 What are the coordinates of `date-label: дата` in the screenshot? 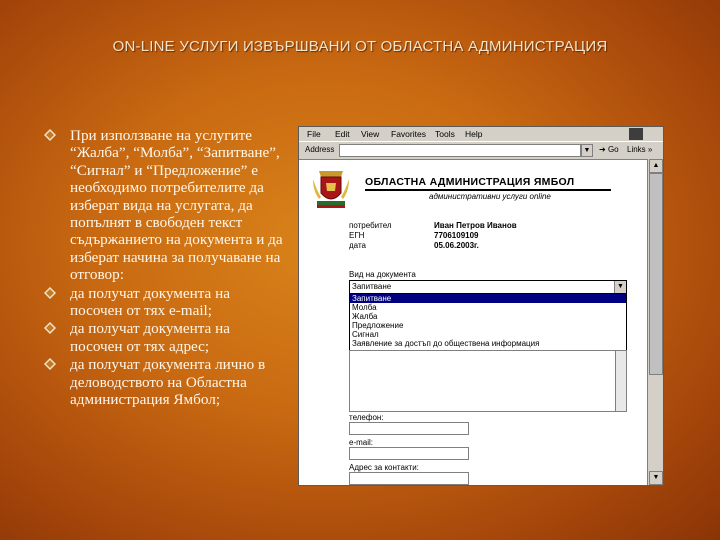 It's located at (357, 245).